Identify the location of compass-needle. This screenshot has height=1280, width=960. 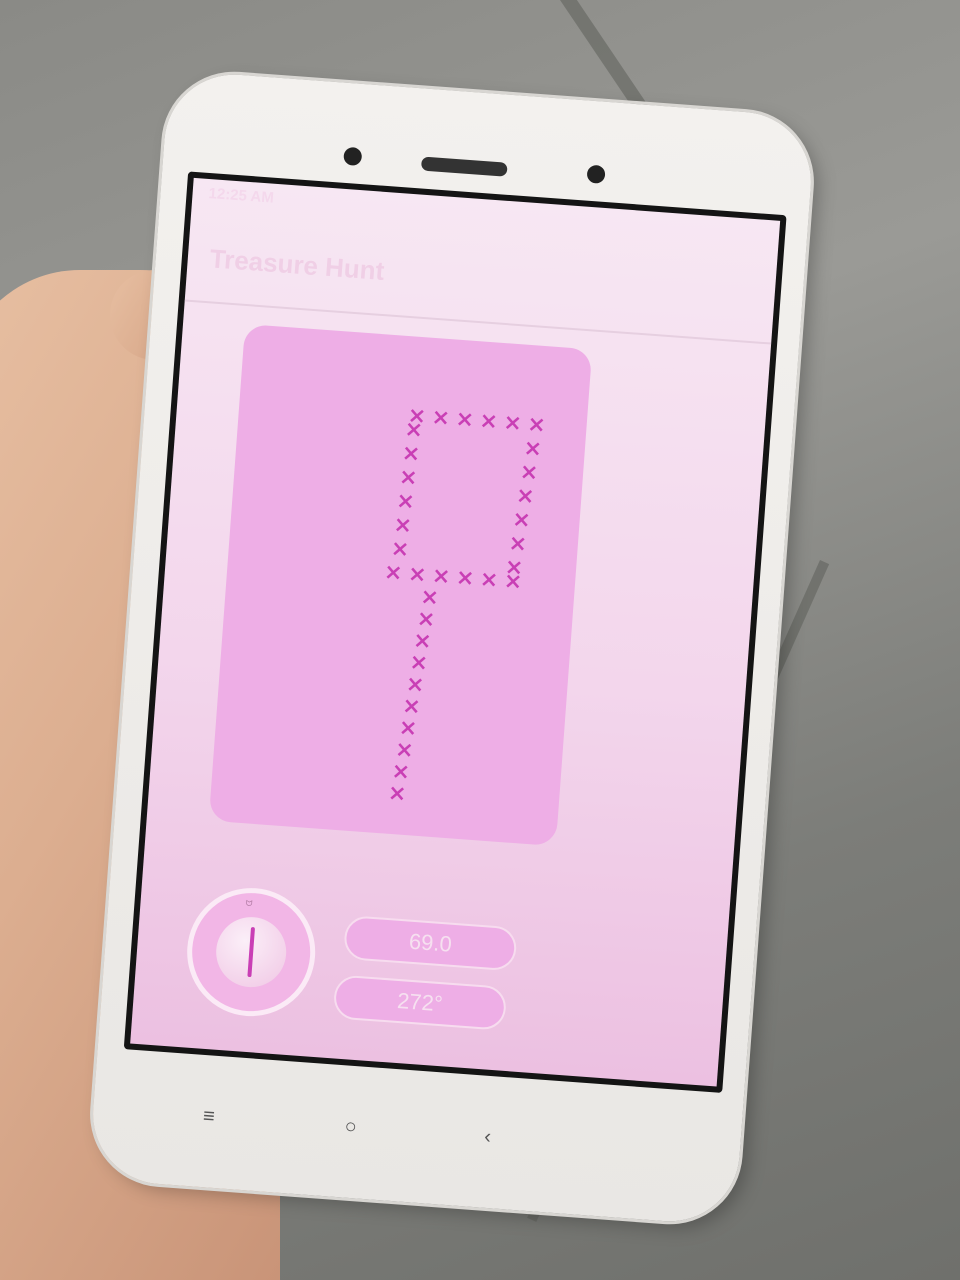
(251, 952).